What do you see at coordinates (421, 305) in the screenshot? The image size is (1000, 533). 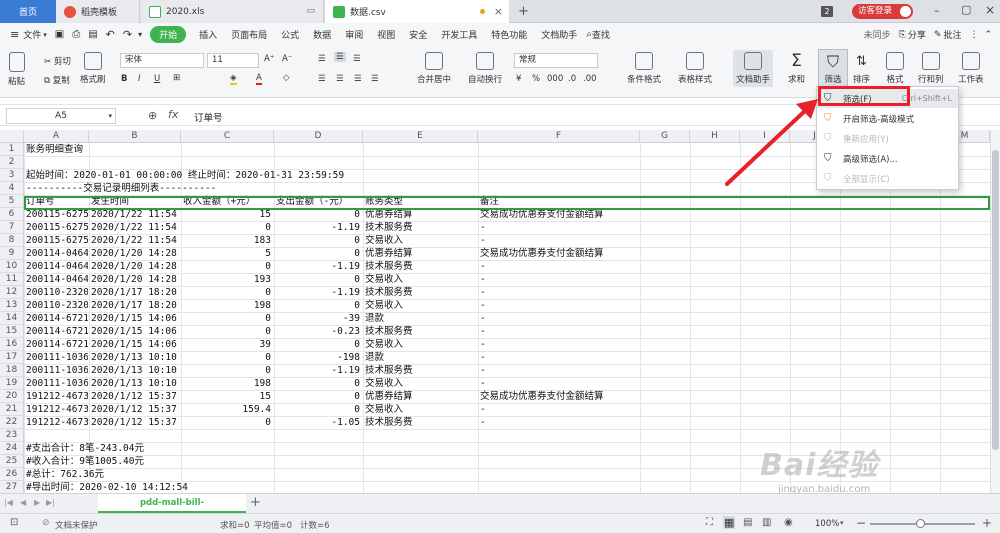 I see `cell-e13: 交易收入` at bounding box center [421, 305].